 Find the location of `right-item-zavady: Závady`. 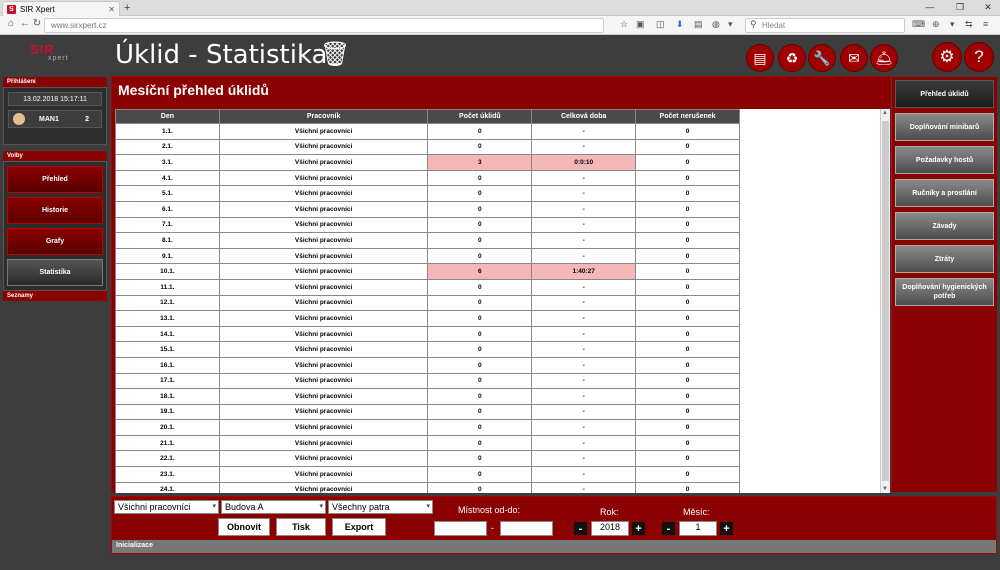

right-item-zavady: Závady is located at coordinates (944, 226).